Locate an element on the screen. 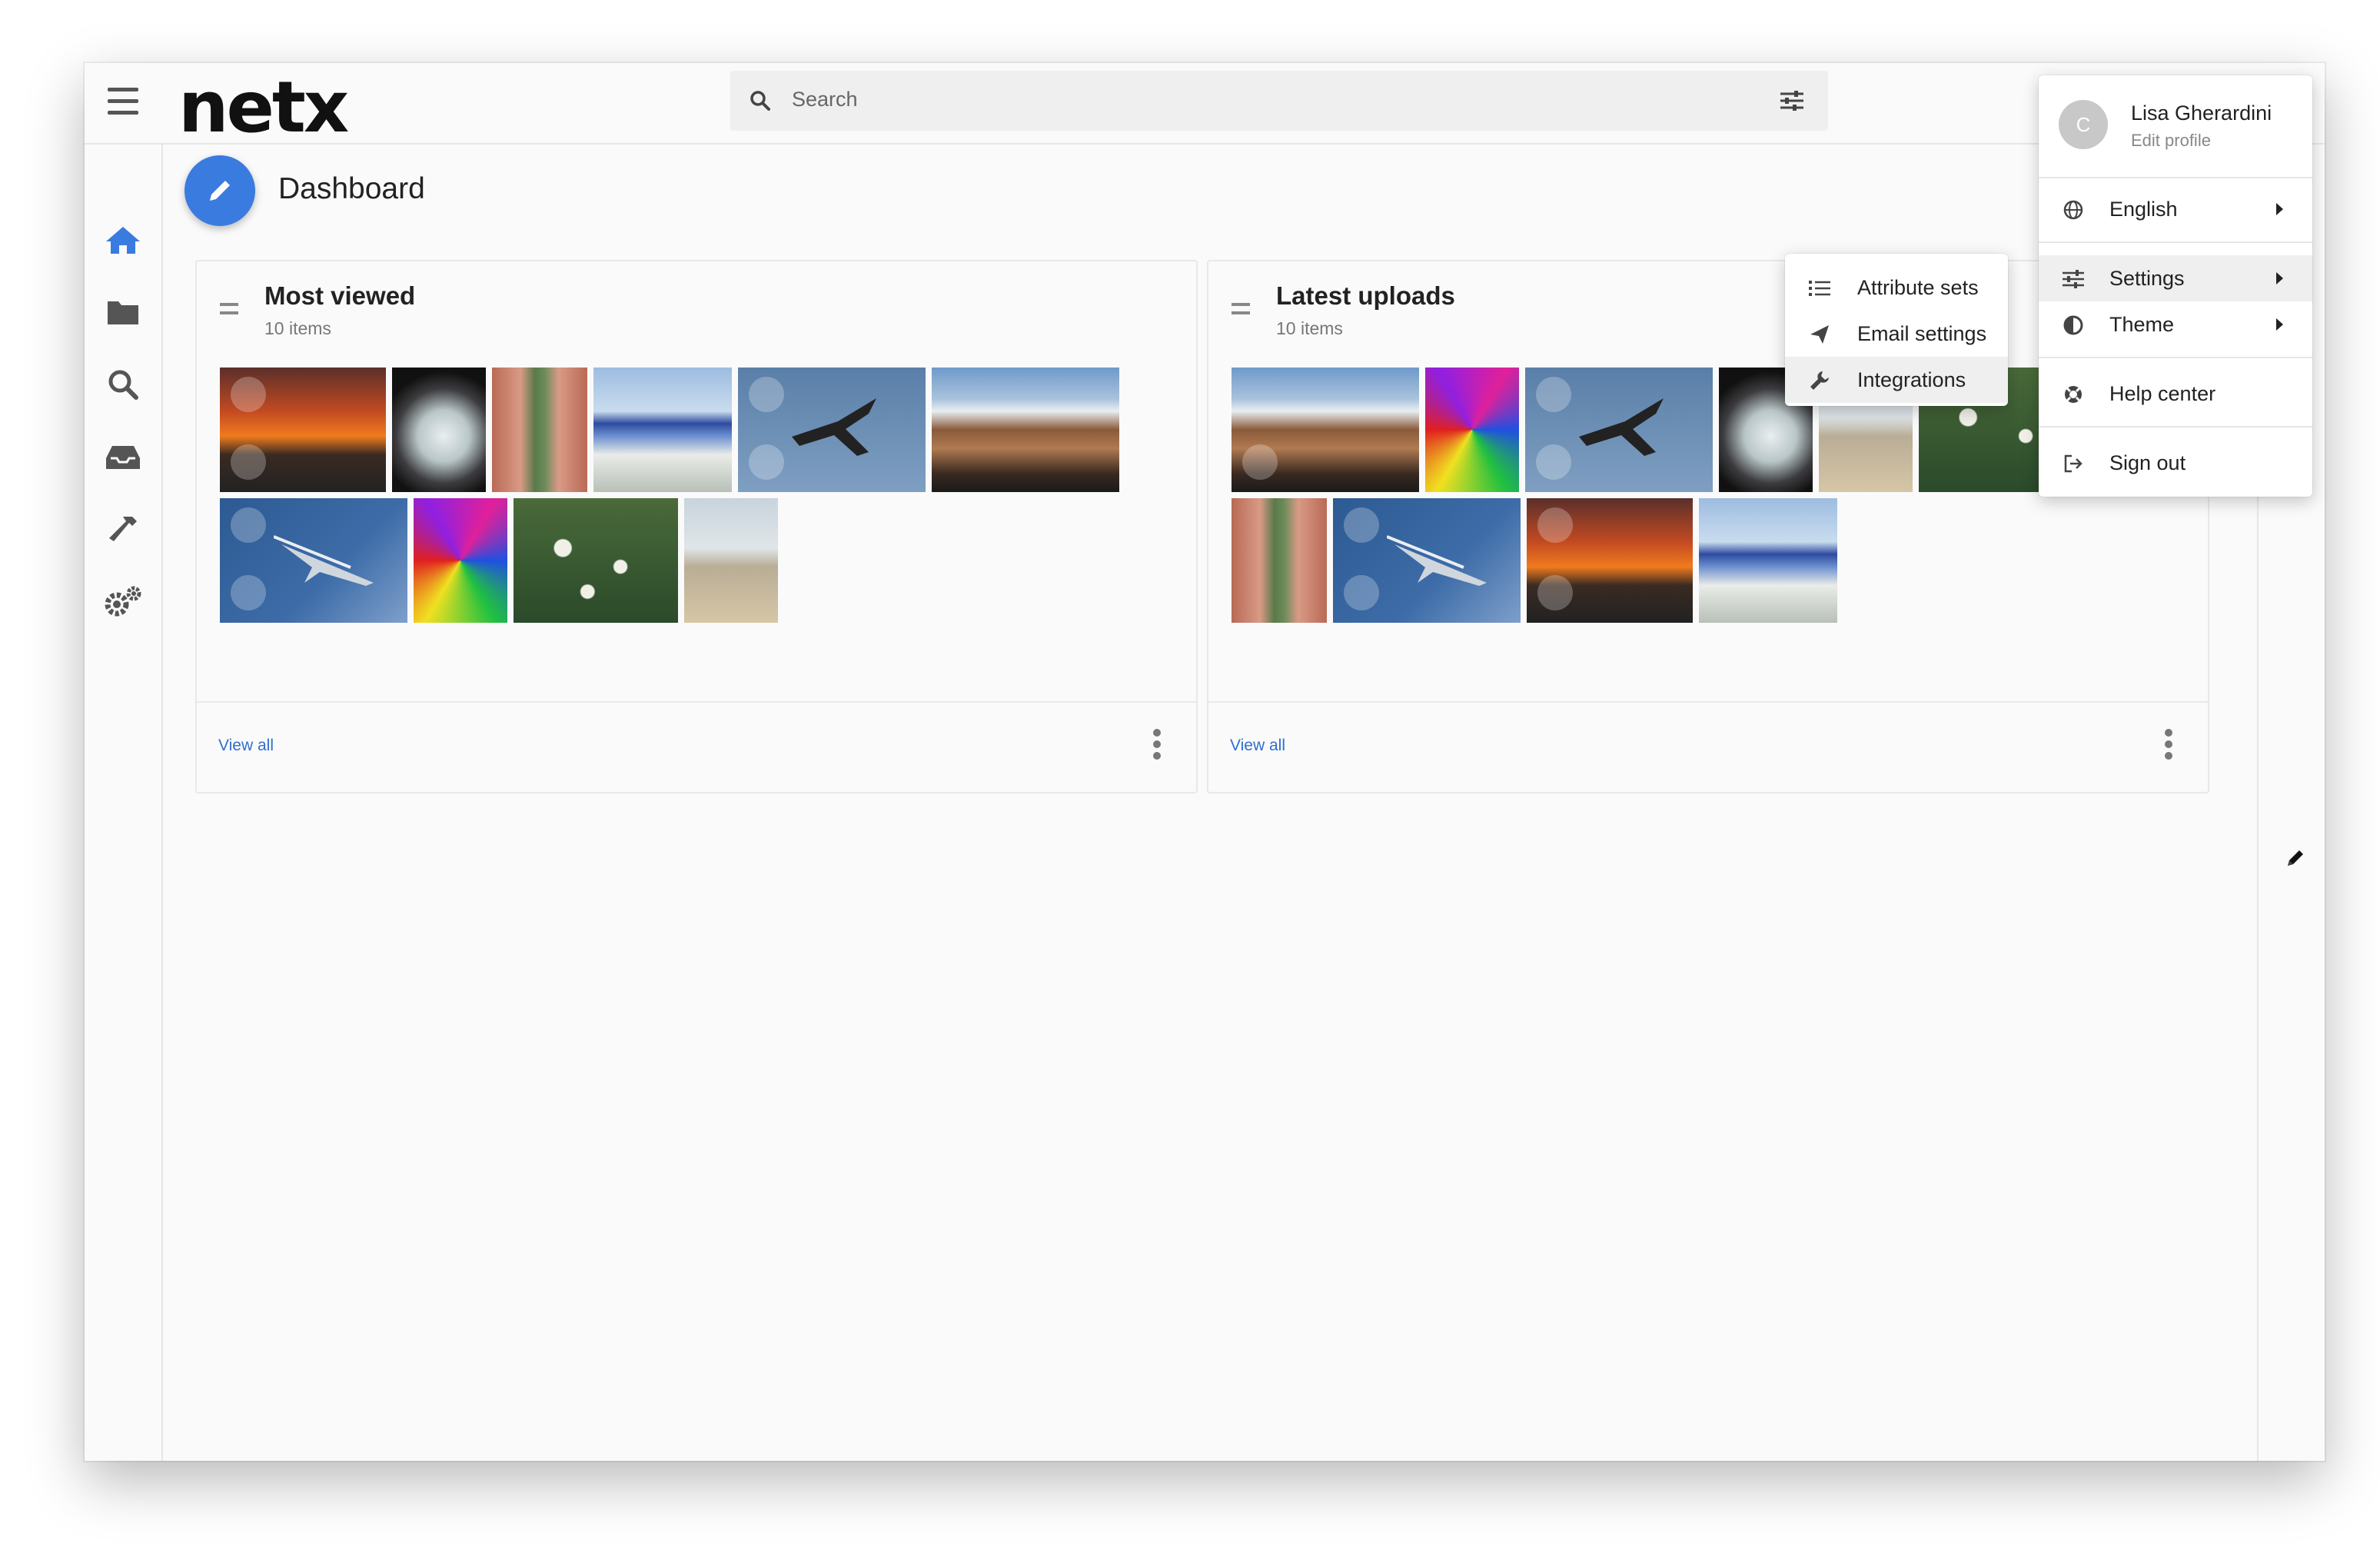 This screenshot has width=2380, height=1550. edit-profile-link: Edit profile is located at coordinates (2171, 141).